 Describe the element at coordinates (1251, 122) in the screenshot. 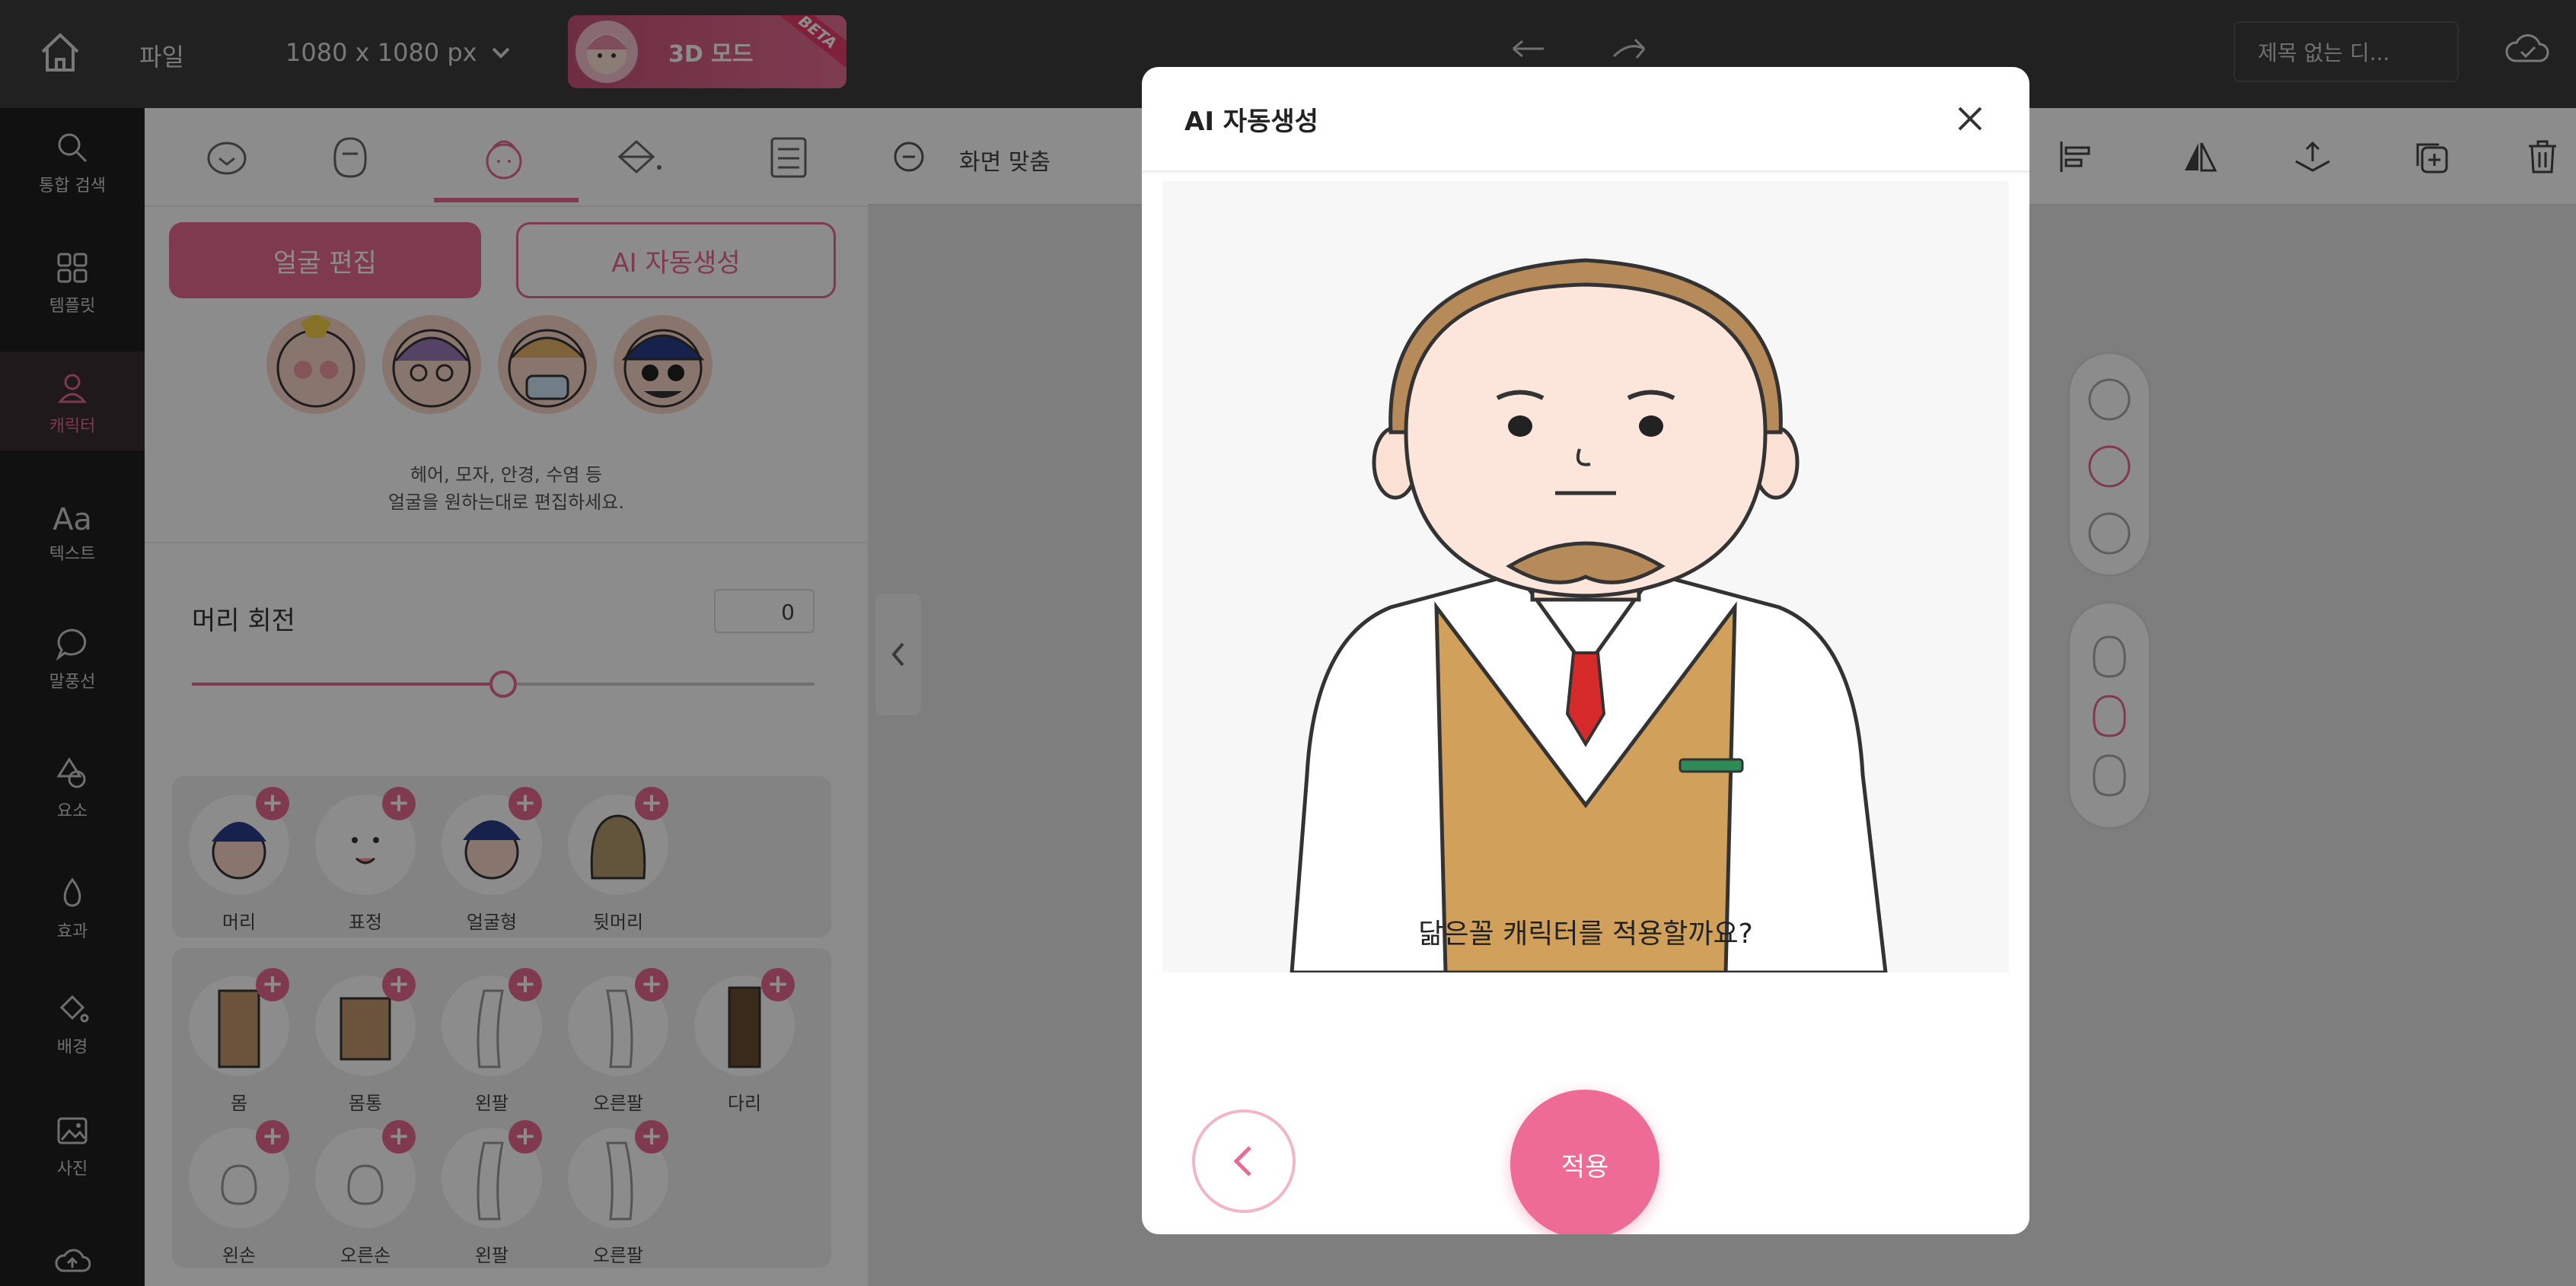

I see `dialog-title: AI 자동생성` at that location.